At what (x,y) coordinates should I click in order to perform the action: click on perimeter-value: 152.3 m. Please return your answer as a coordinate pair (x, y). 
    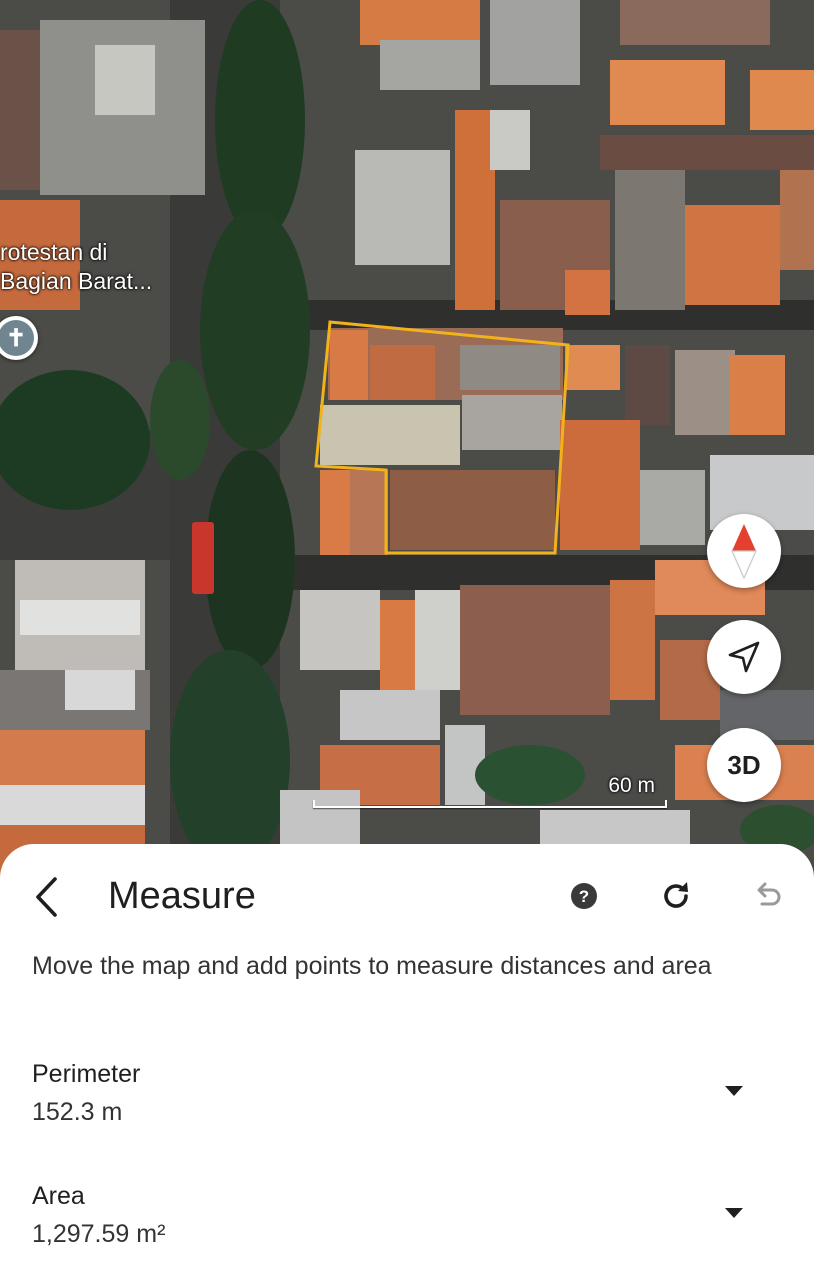
    Looking at the image, I should click on (77, 1112).